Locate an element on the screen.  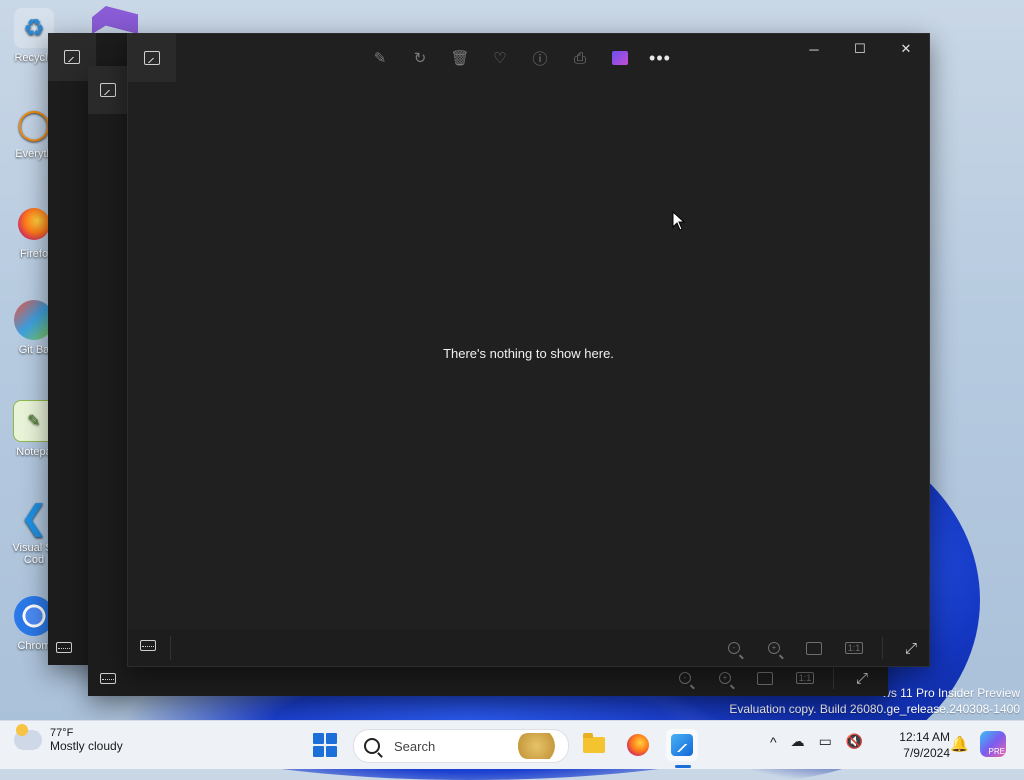
firefox-icon is located at coordinates (638, 745).